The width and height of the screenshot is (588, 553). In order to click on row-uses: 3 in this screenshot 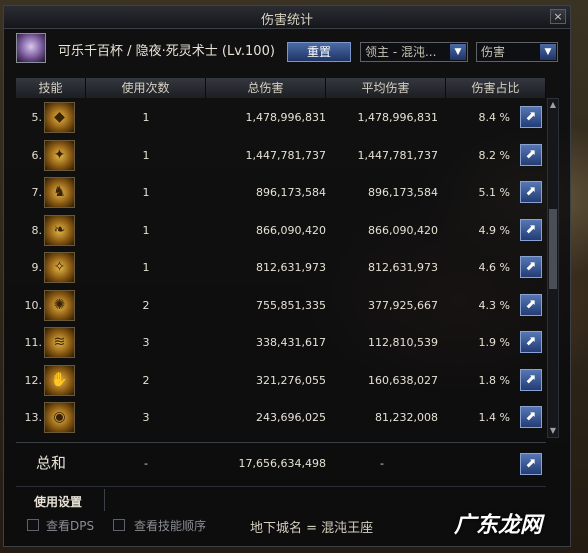, I will do `click(146, 342)`.